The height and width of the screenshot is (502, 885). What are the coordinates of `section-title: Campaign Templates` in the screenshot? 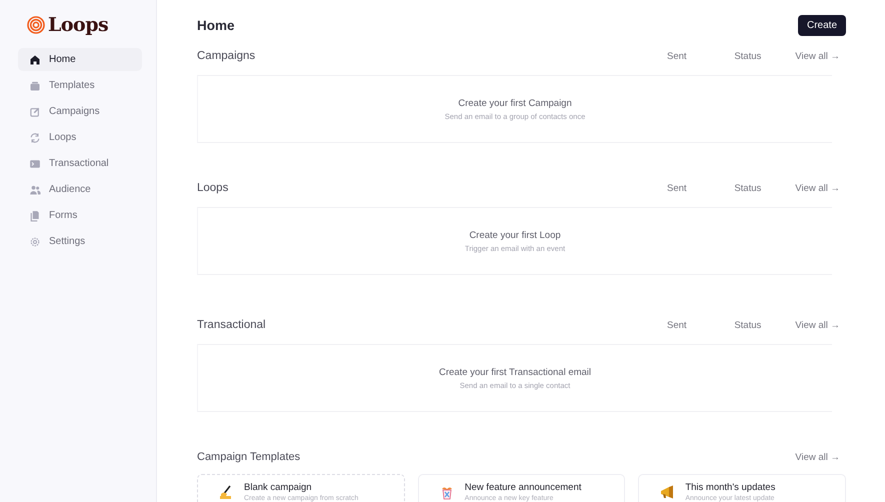 It's located at (249, 457).